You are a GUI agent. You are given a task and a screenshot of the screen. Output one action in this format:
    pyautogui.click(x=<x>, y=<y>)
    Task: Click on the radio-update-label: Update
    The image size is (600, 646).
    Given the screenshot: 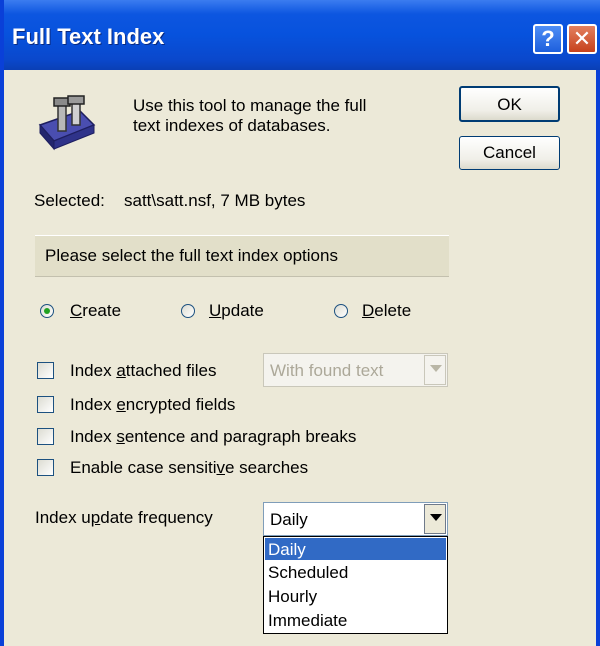 What is the action you would take?
    pyautogui.click(x=236, y=310)
    